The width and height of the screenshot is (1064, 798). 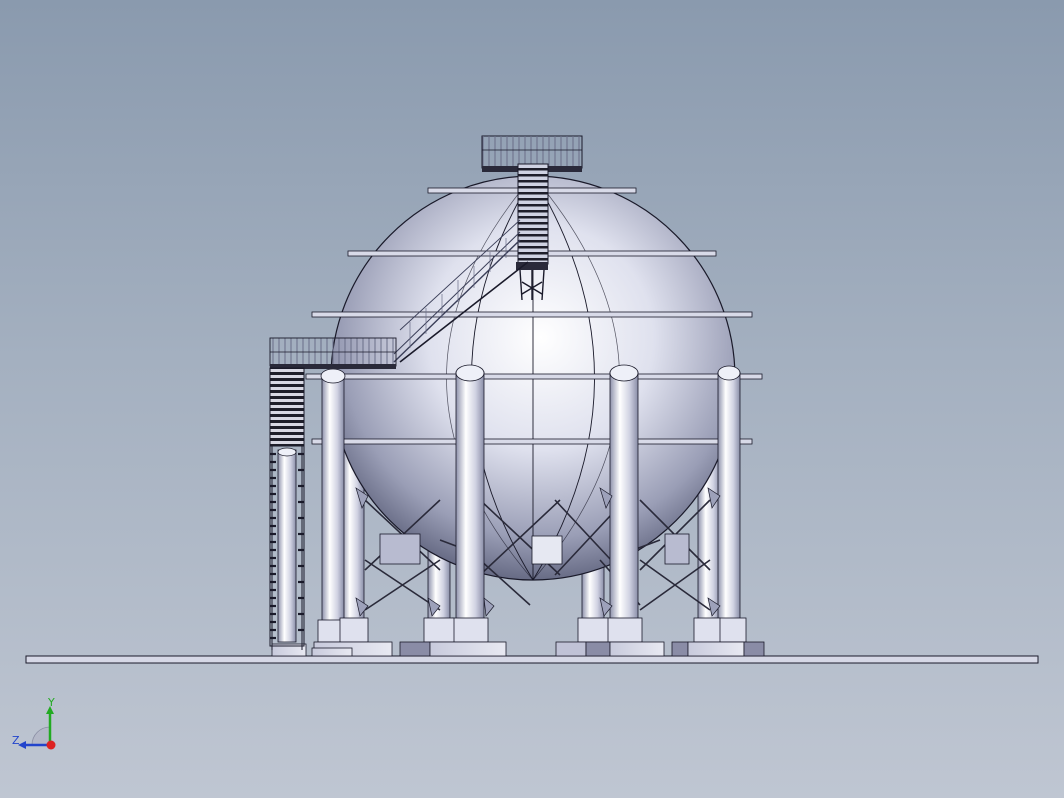 What do you see at coordinates (51, 745) in the screenshot?
I see `x-axis-icon` at bounding box center [51, 745].